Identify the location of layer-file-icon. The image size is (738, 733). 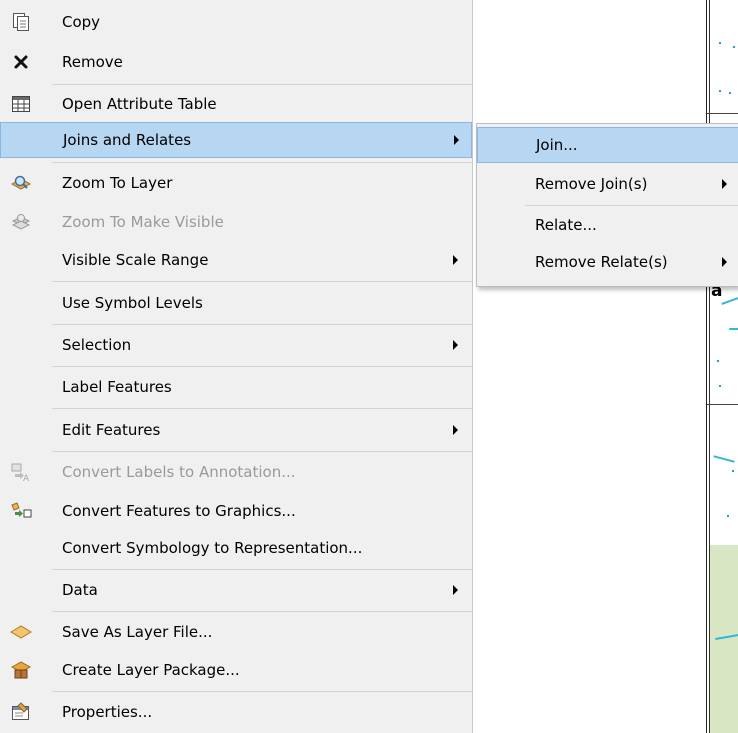
(21, 632).